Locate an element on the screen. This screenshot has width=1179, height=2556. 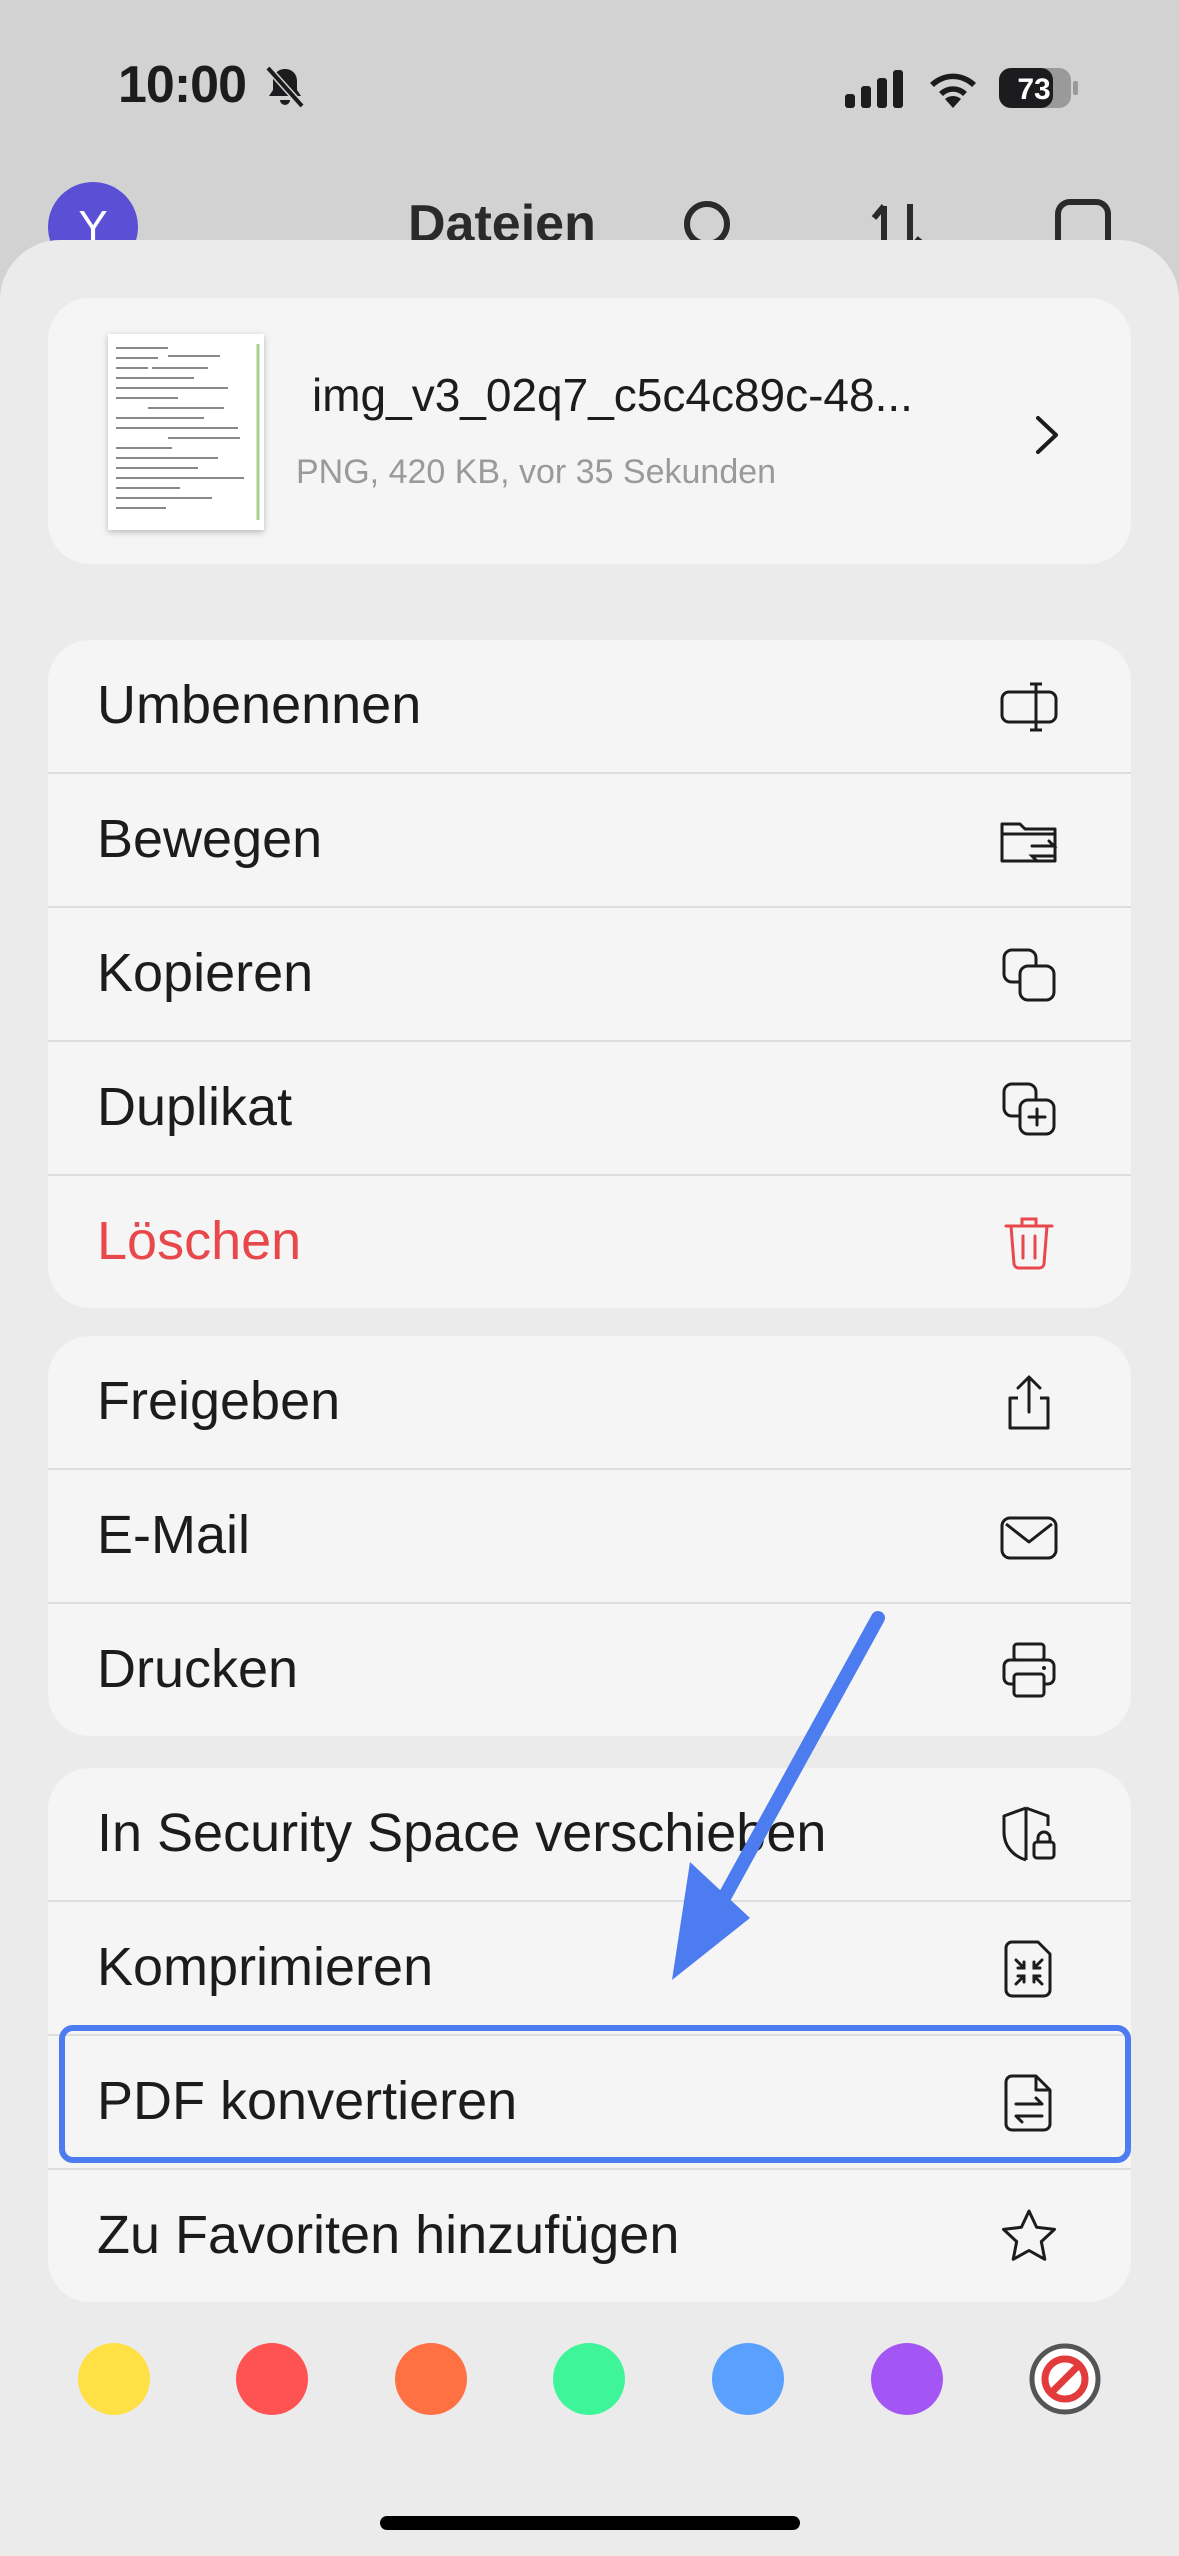
bell-muted-icon is located at coordinates (285, 87).